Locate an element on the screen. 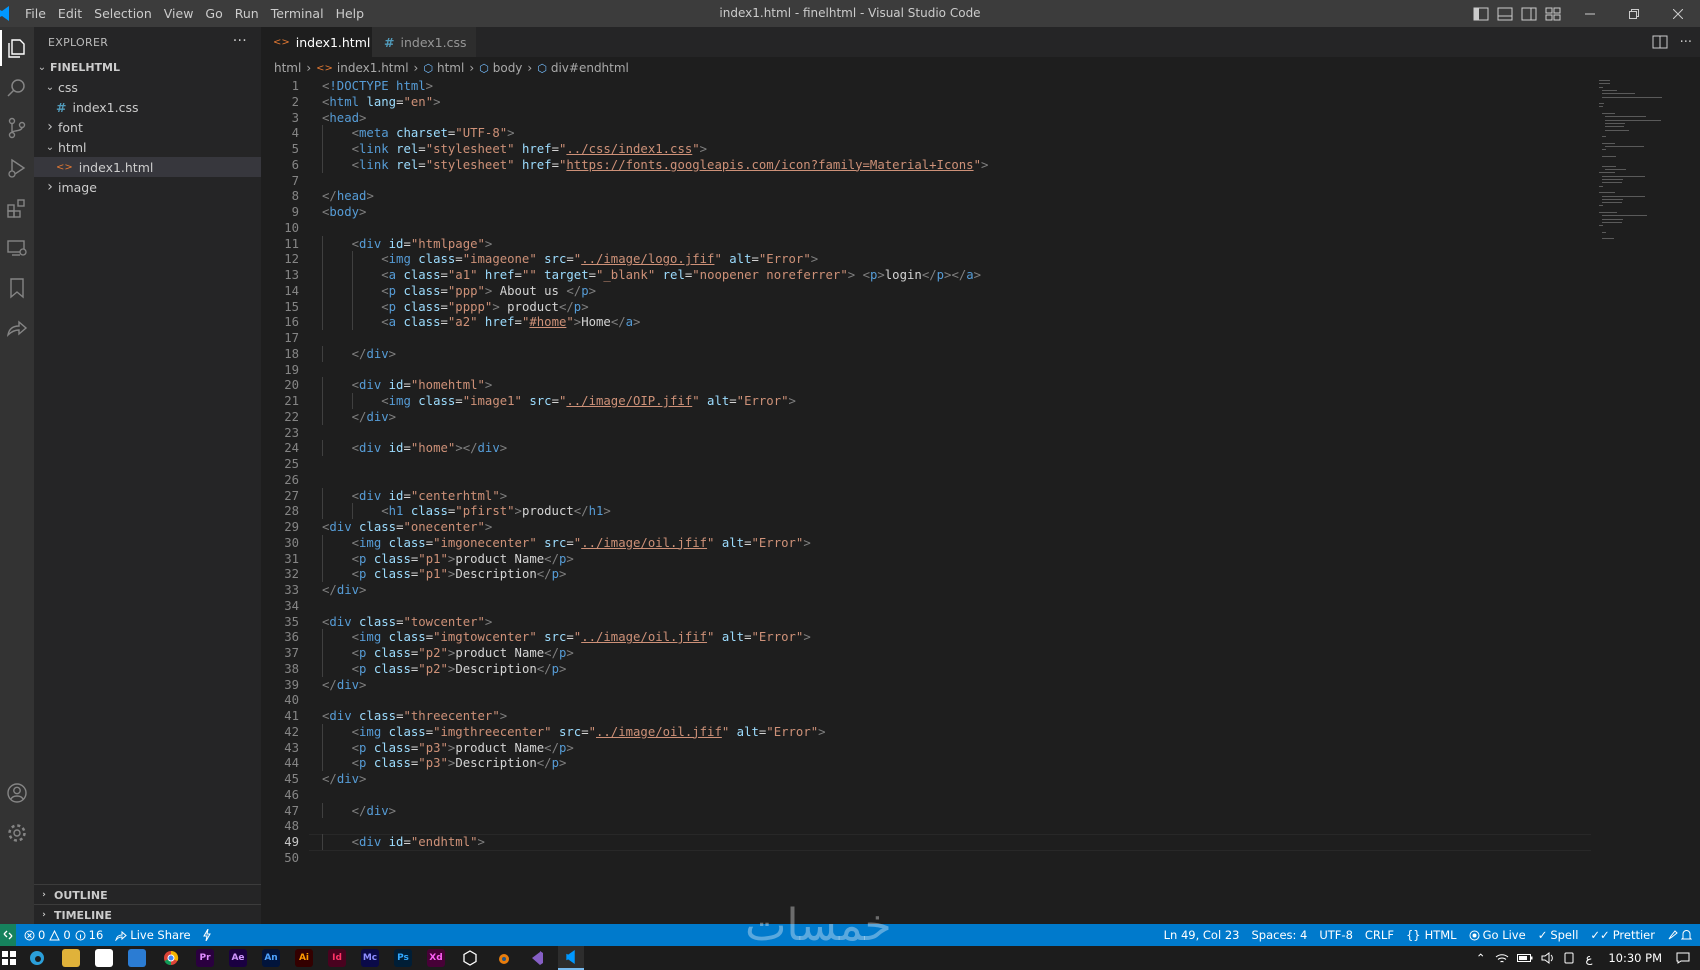  code-line: <meta charset="UTF-8"> is located at coordinates (418, 133).